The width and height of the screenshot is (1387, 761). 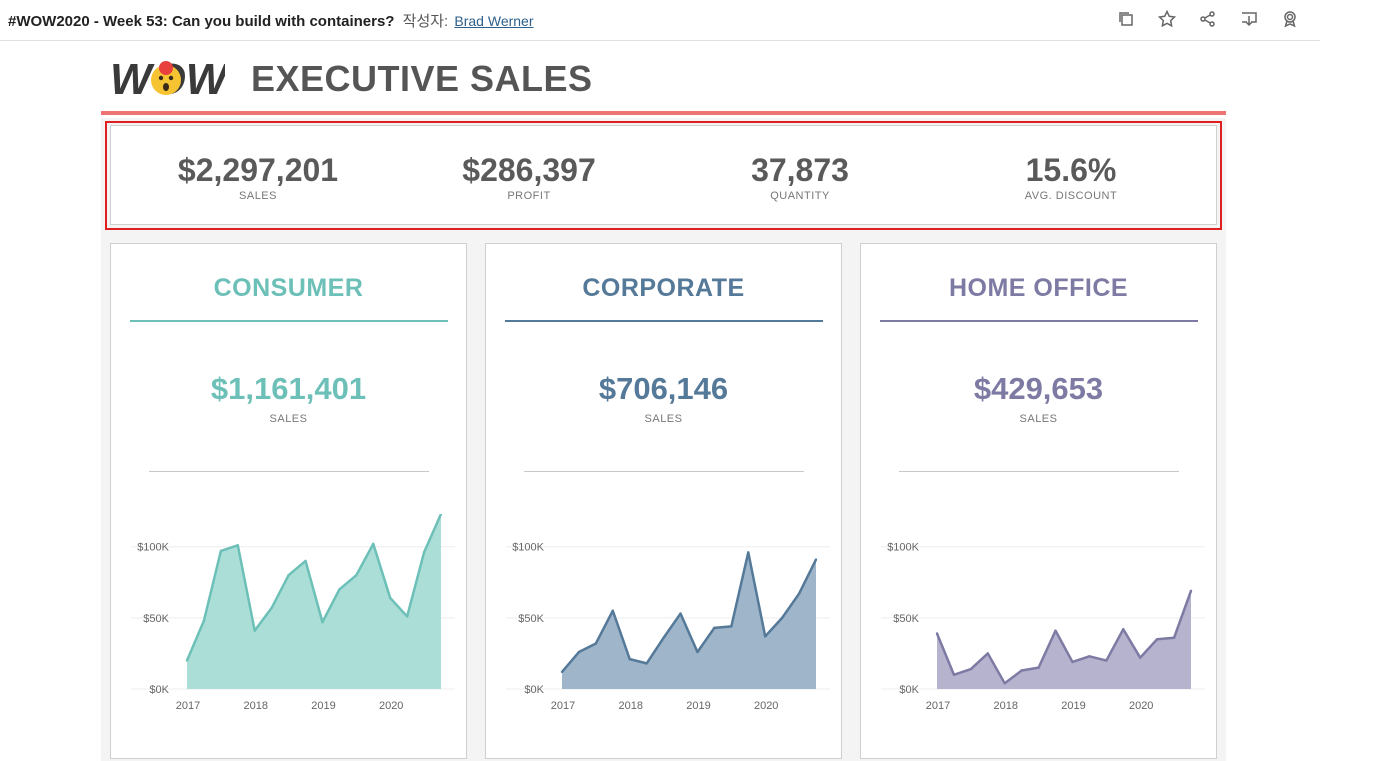 I want to click on share-button, so click(x=1207, y=19).